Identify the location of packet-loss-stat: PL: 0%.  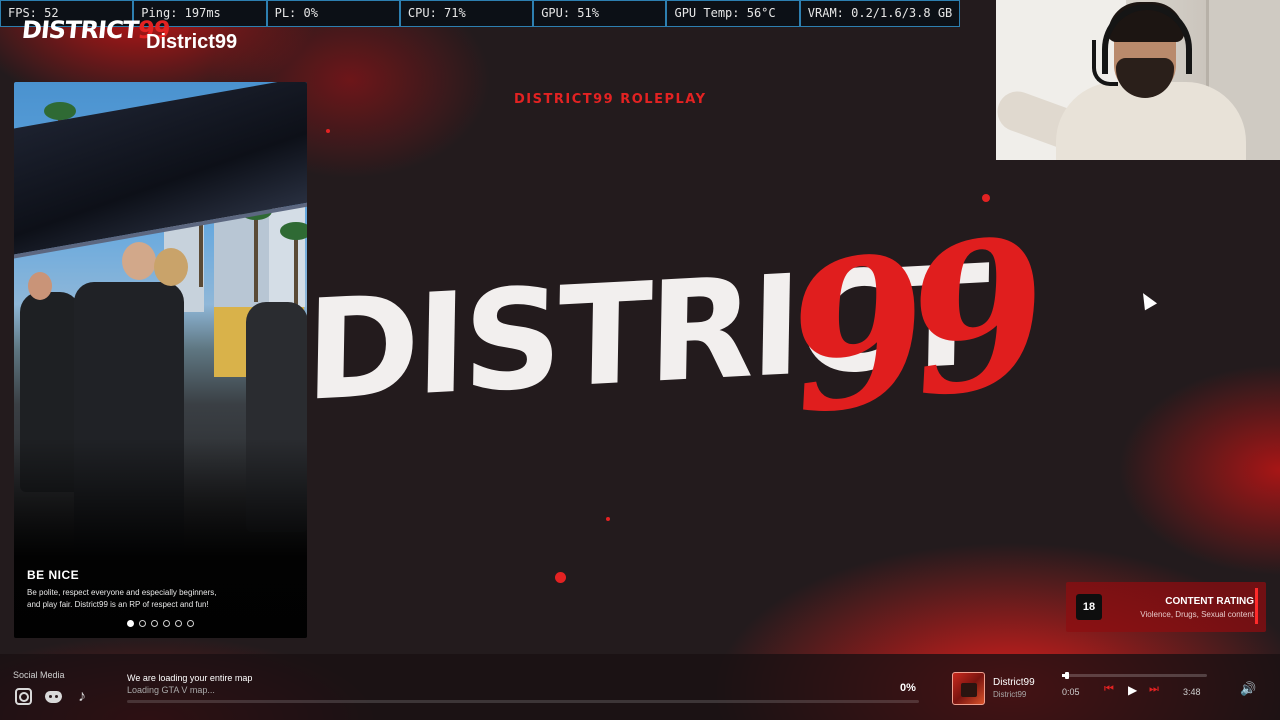
(333, 13).